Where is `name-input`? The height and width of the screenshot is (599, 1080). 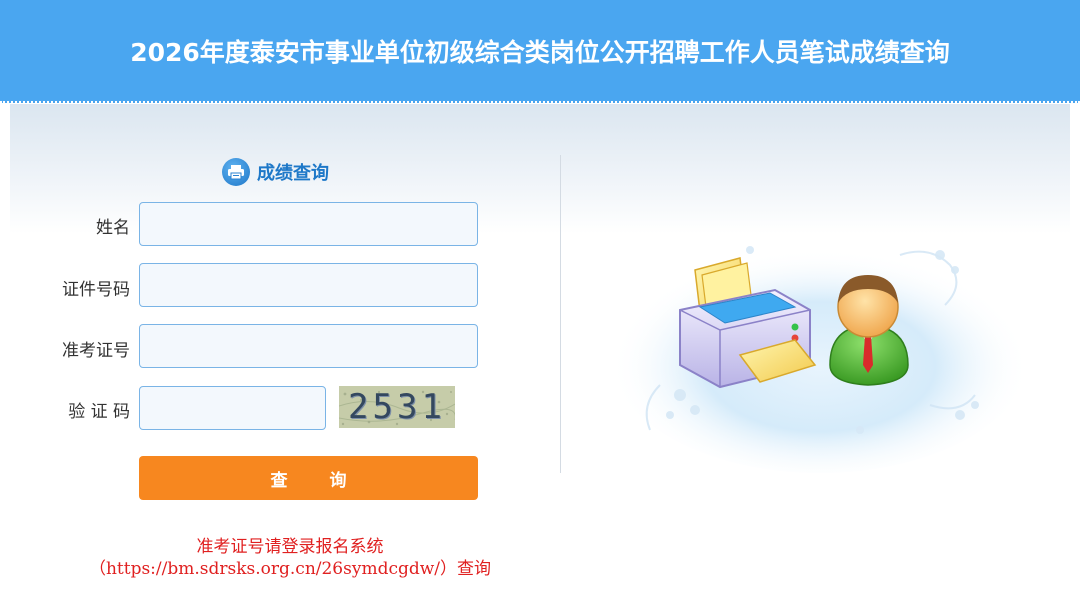
name-input is located at coordinates (308, 224).